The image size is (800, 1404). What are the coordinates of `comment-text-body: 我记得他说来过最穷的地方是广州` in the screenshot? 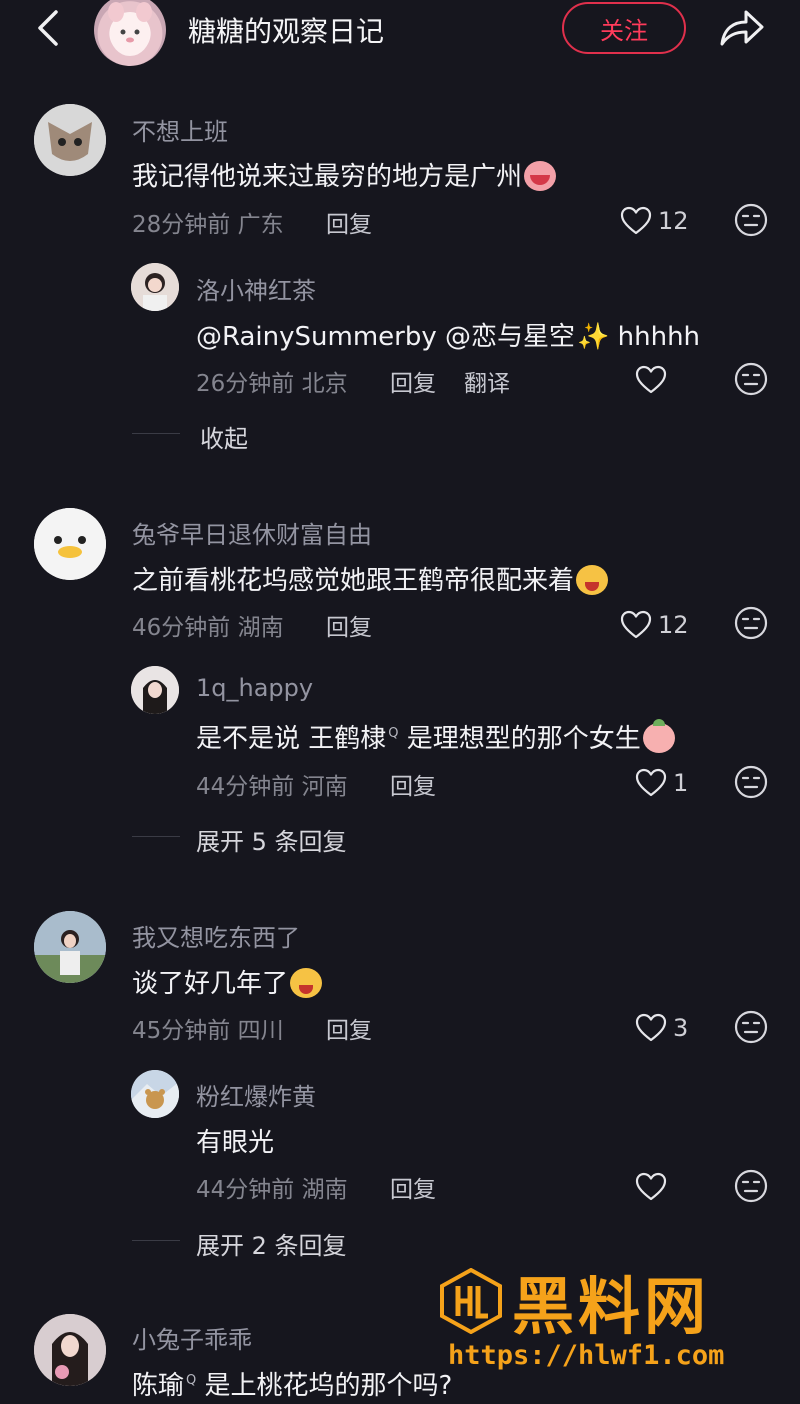 It's located at (327, 177).